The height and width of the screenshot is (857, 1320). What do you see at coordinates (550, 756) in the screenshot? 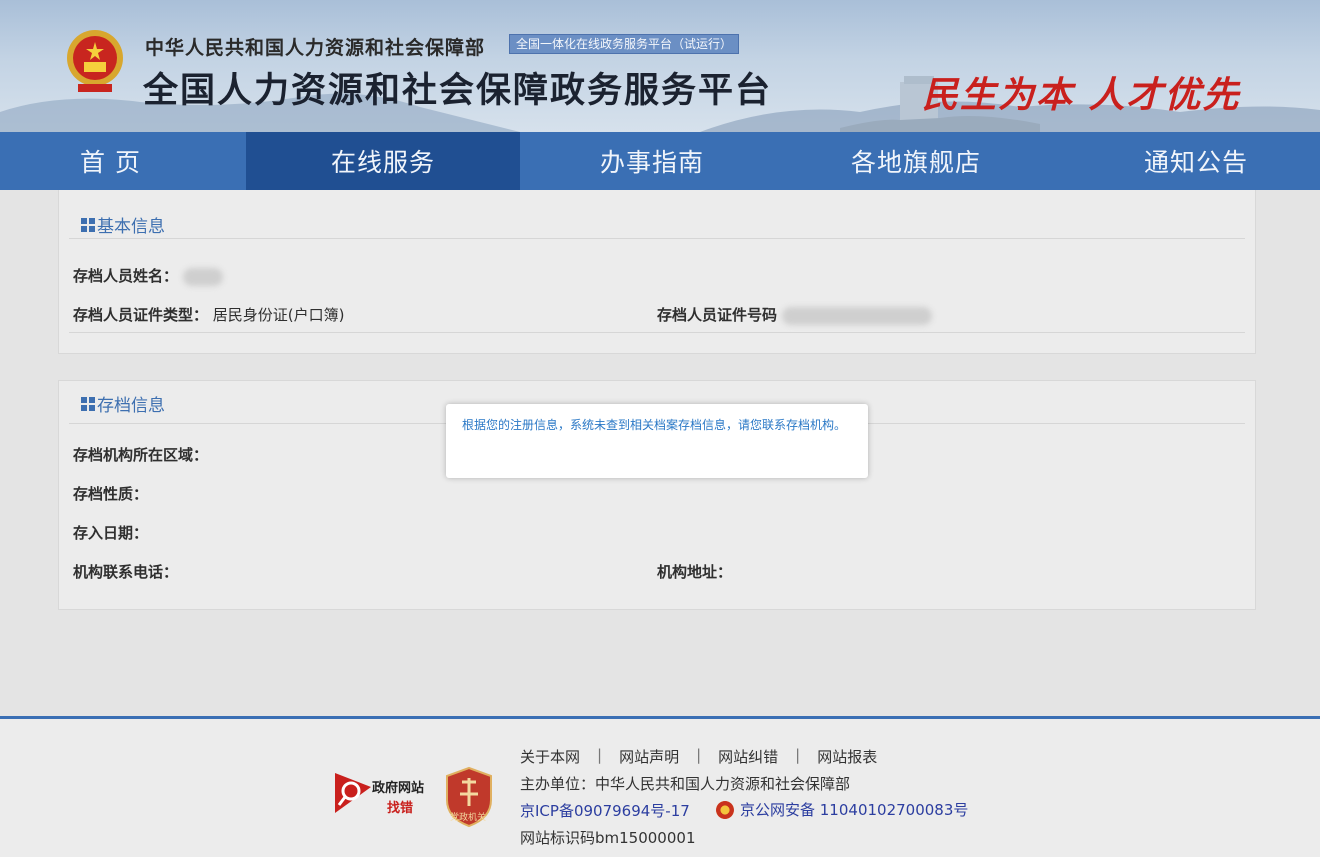
I see `link-about: 关于本网` at bounding box center [550, 756].